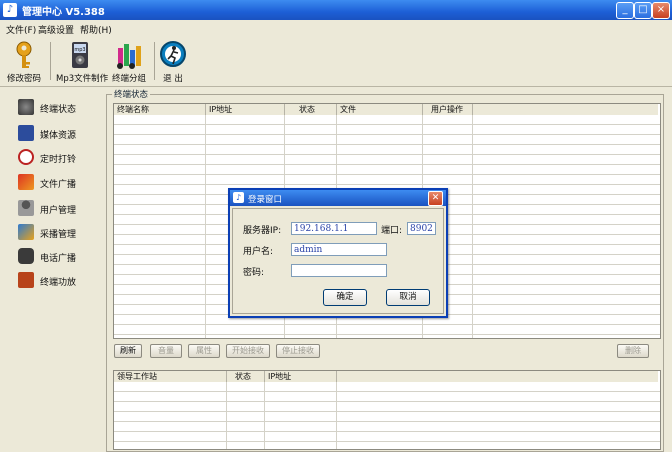 The image size is (672, 452). I want to click on column-header-file: 文件, so click(380, 109).